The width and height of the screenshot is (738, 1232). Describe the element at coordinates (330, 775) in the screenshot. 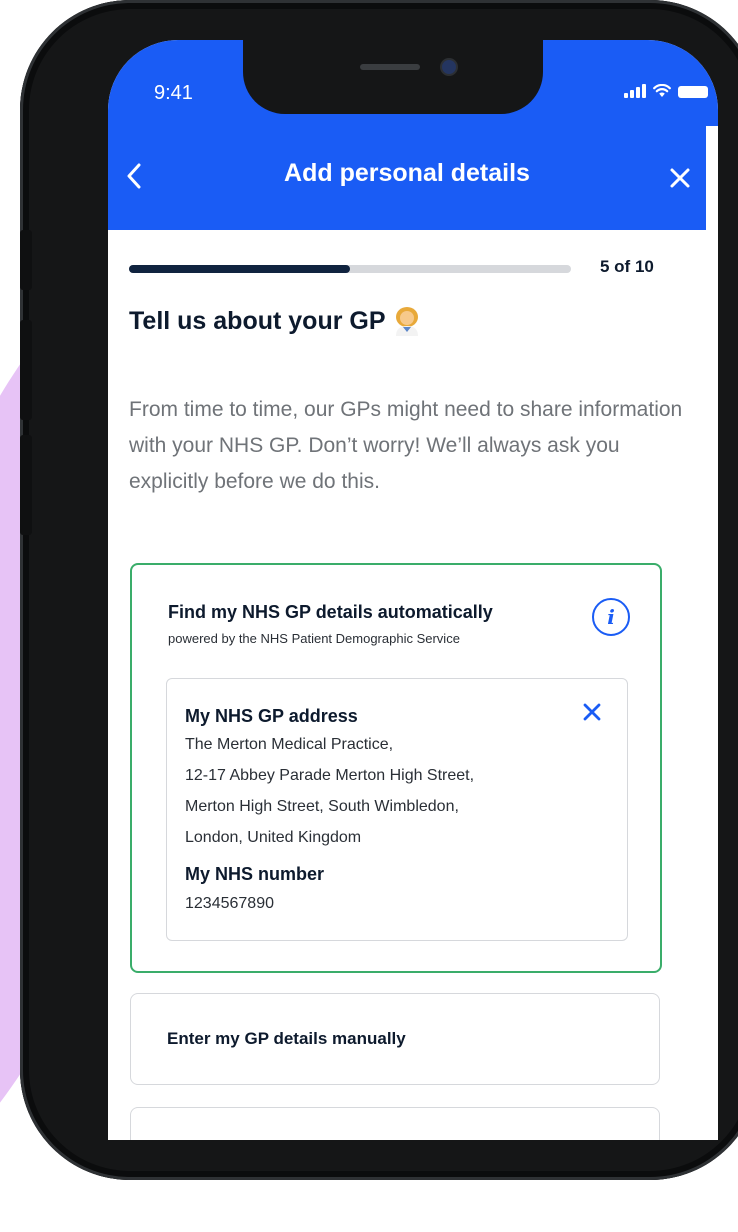

I see `address-line: 12-17 Abbey Parade Merton High Street,` at that location.